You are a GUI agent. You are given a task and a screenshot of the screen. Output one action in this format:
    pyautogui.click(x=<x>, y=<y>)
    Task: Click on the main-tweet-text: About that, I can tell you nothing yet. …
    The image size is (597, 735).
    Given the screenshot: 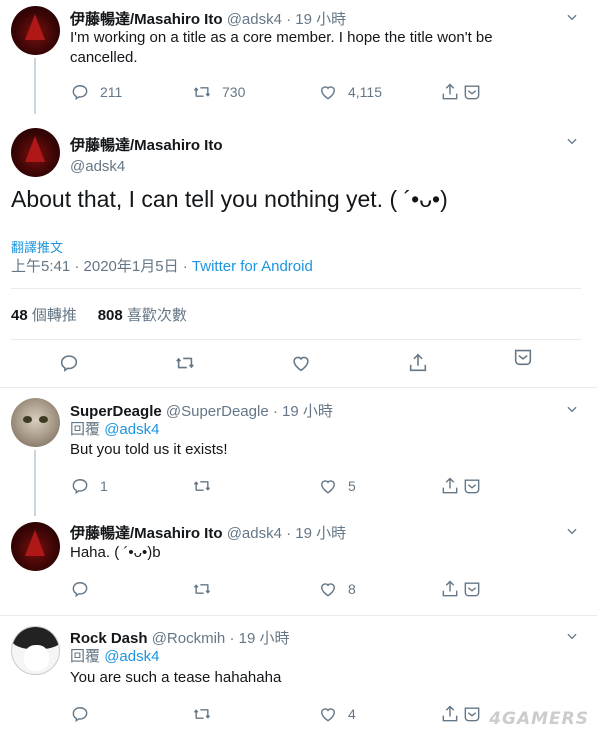 What is the action you would take?
    pyautogui.click(x=229, y=199)
    